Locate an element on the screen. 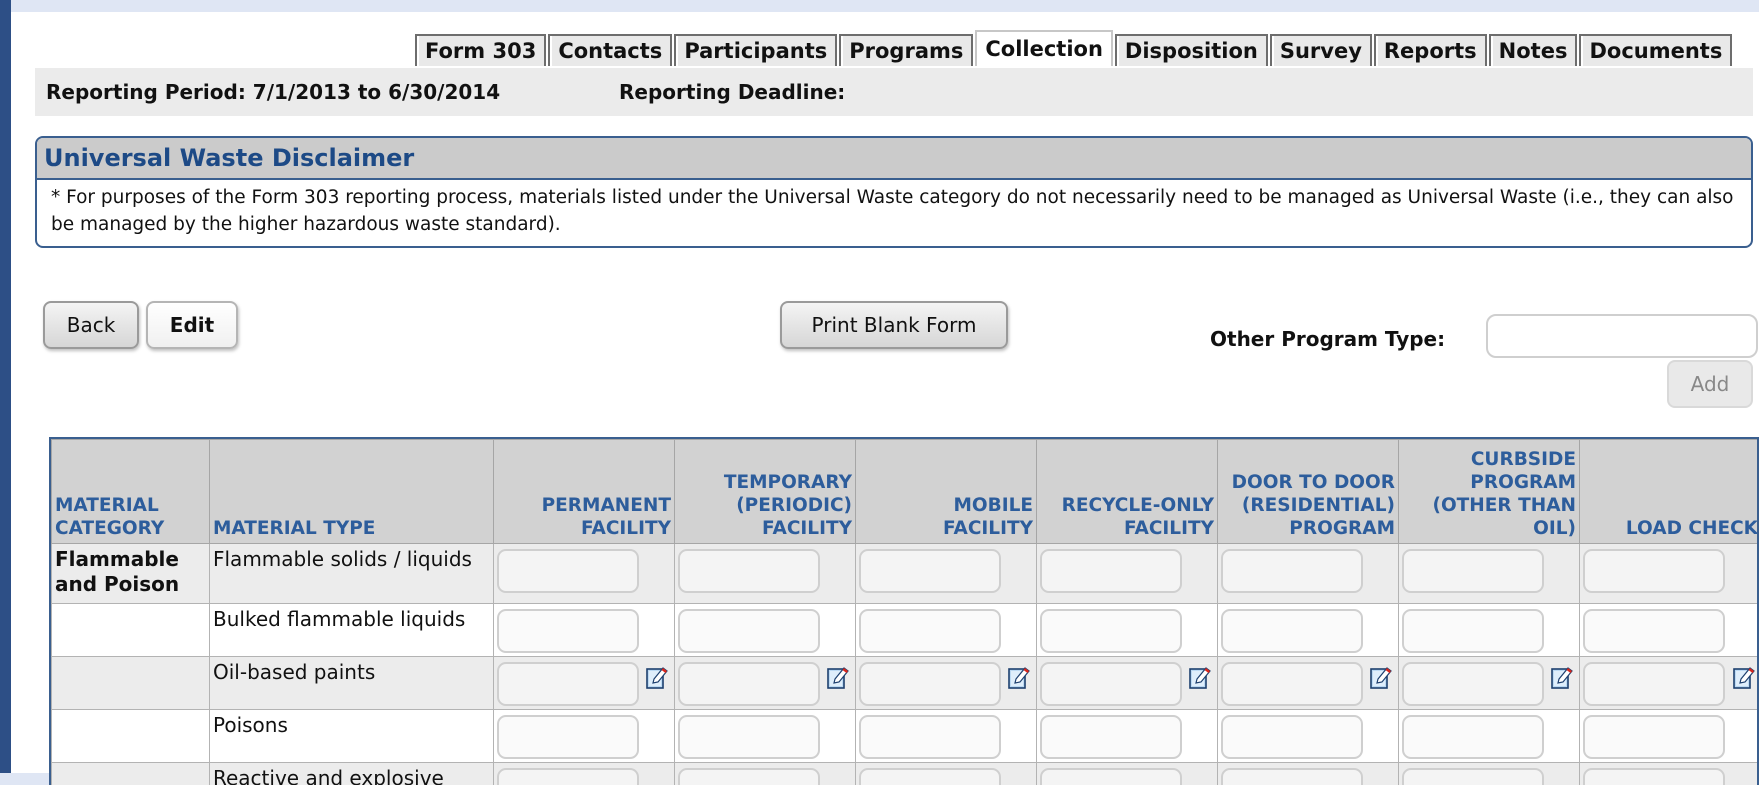  print-blank-form-button: Print Blank Form is located at coordinates (894, 325).